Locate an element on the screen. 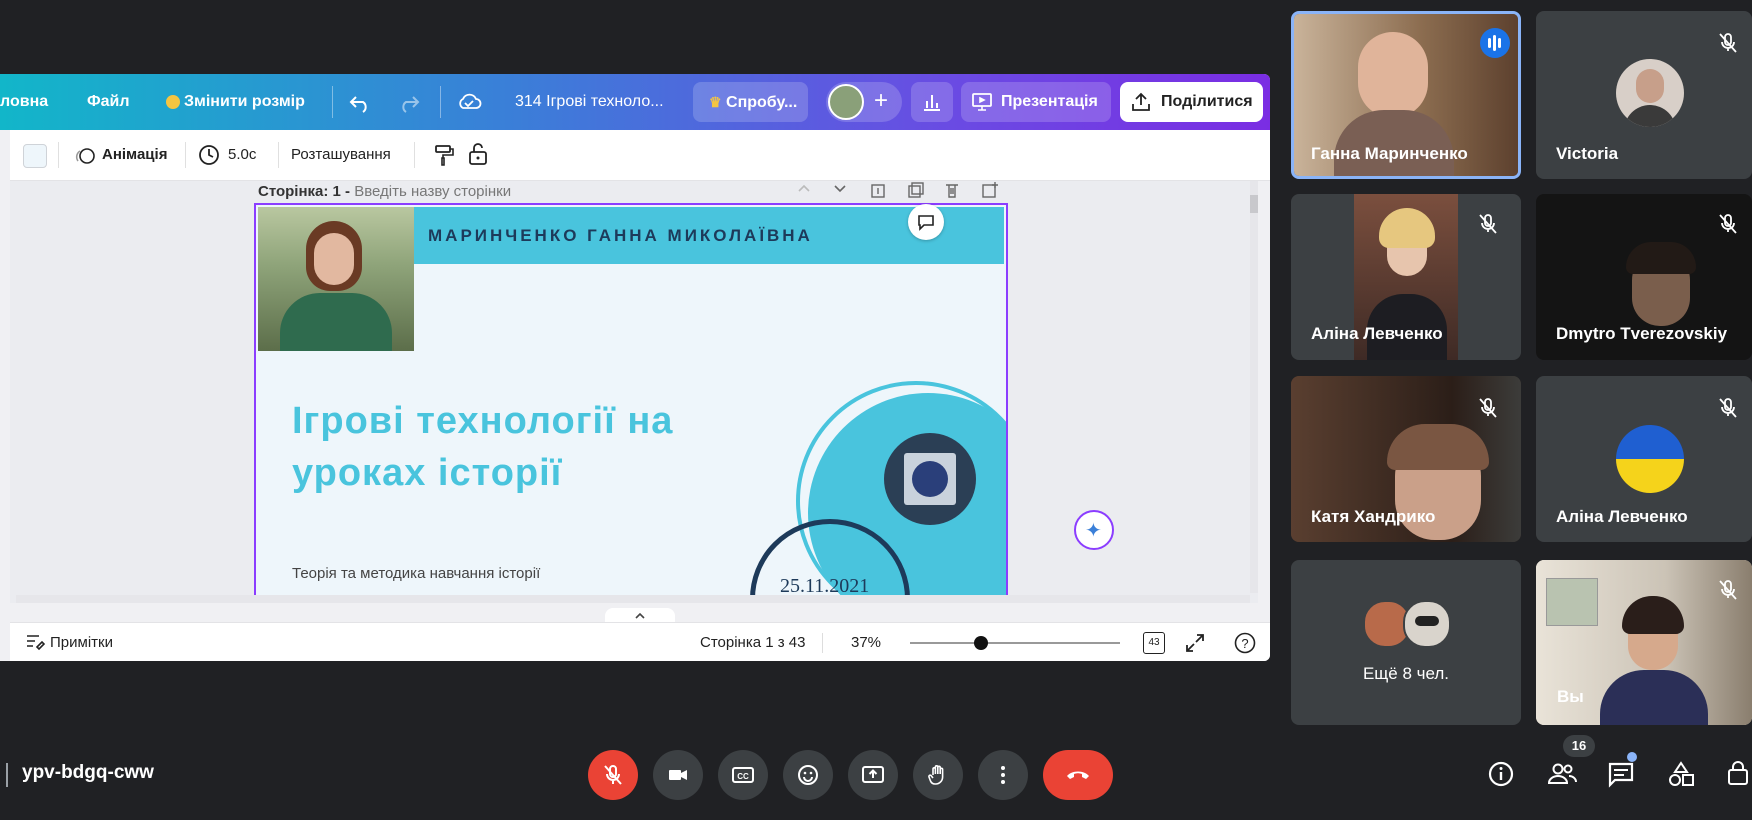 Image resolution: width=1752 pixels, height=820 pixels. raise-hand-button is located at coordinates (938, 775).